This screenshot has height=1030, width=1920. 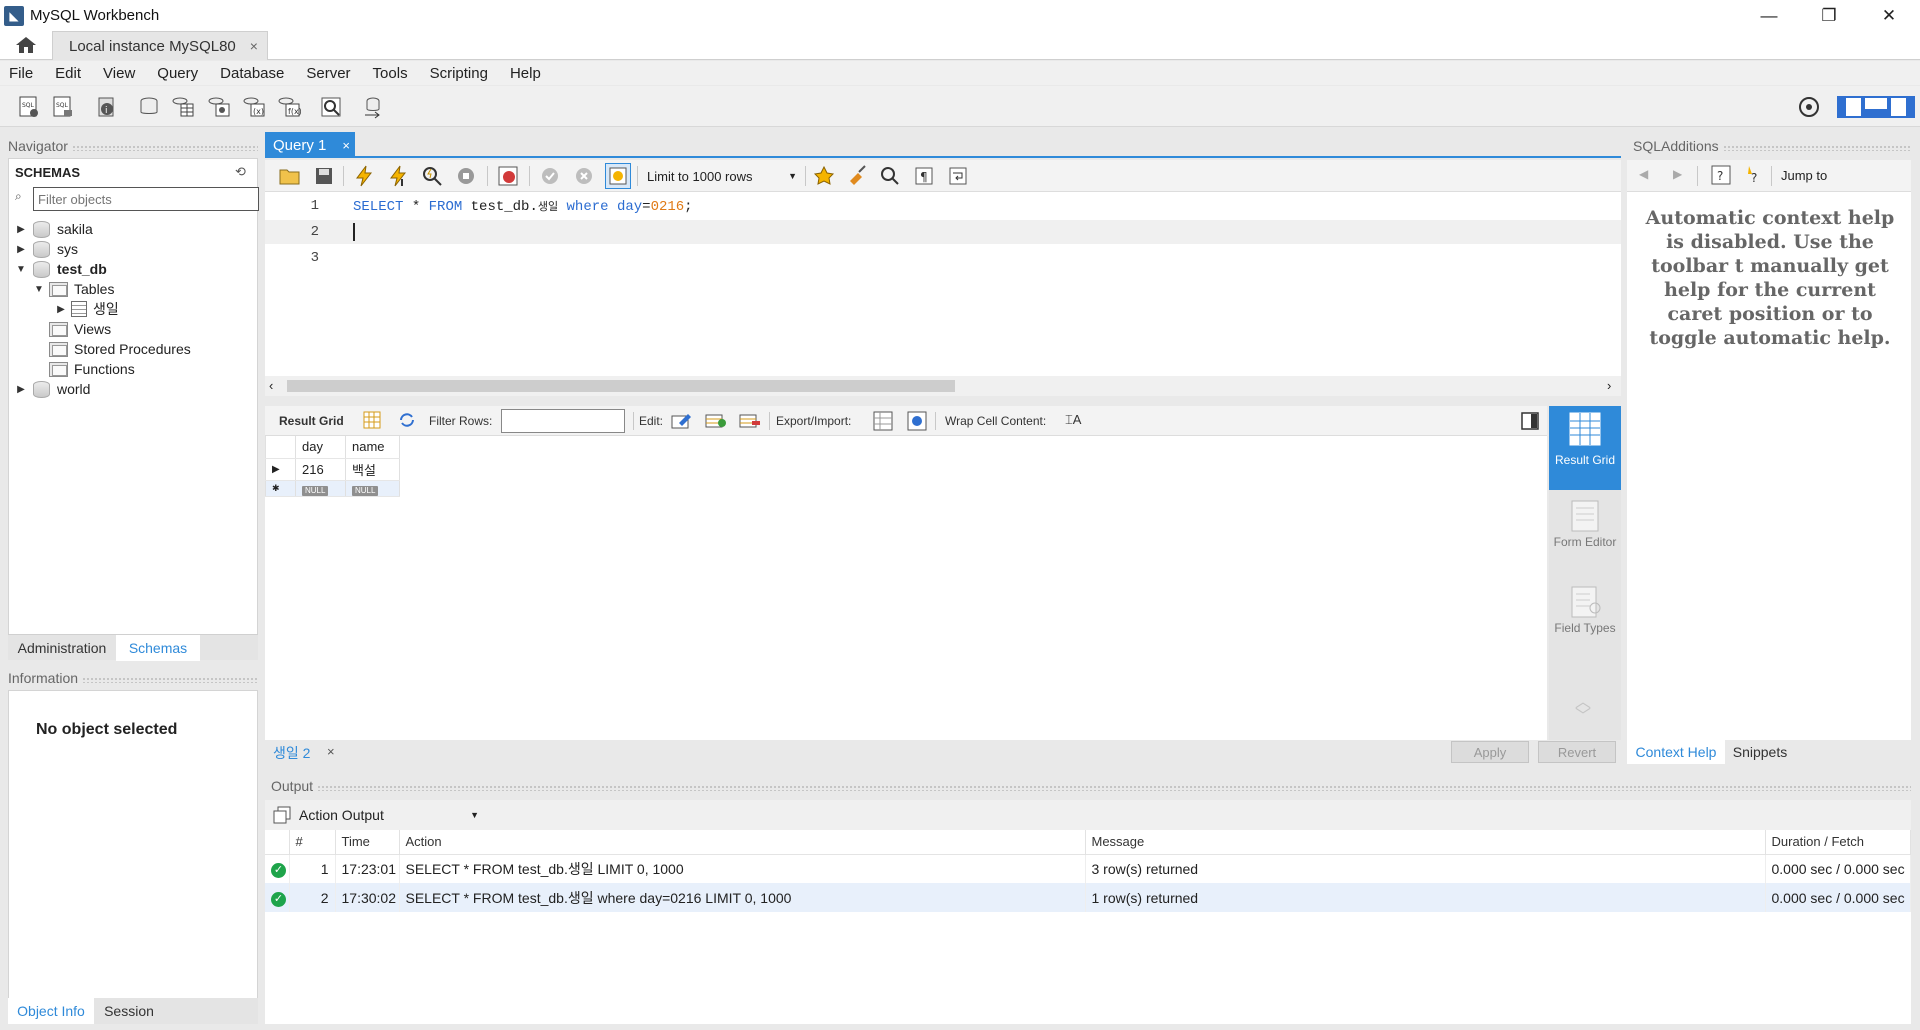 What do you see at coordinates (1577, 752) in the screenshot?
I see `revert-button: Revert` at bounding box center [1577, 752].